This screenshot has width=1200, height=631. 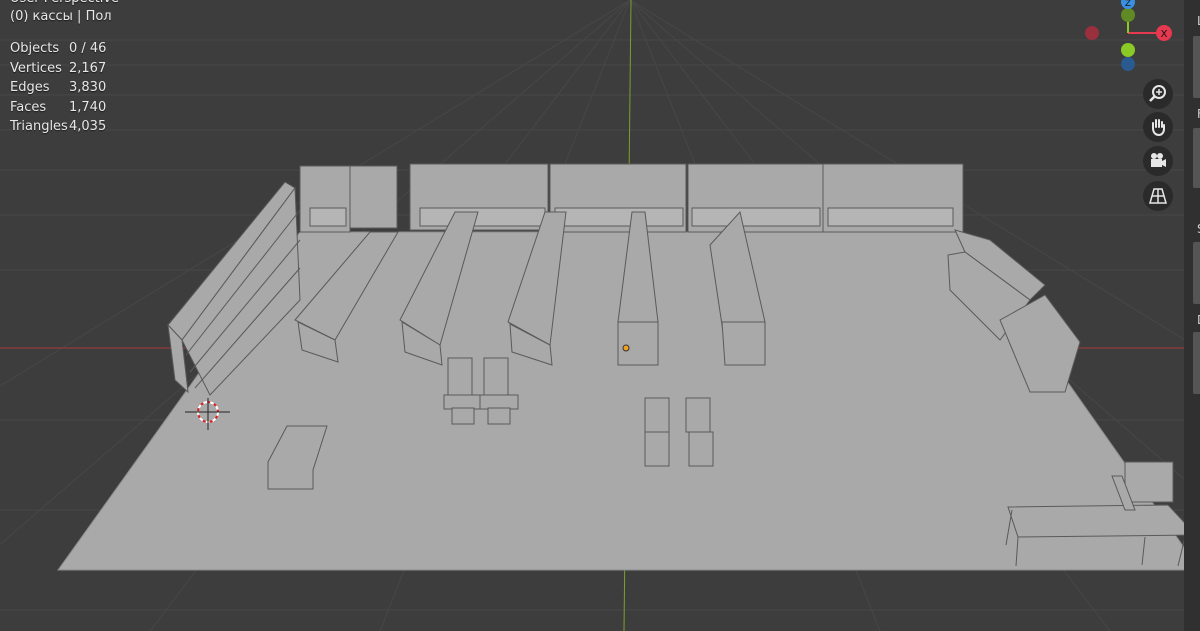 I want to click on stat-row-edges: Edges 3,830, so click(x=64, y=88).